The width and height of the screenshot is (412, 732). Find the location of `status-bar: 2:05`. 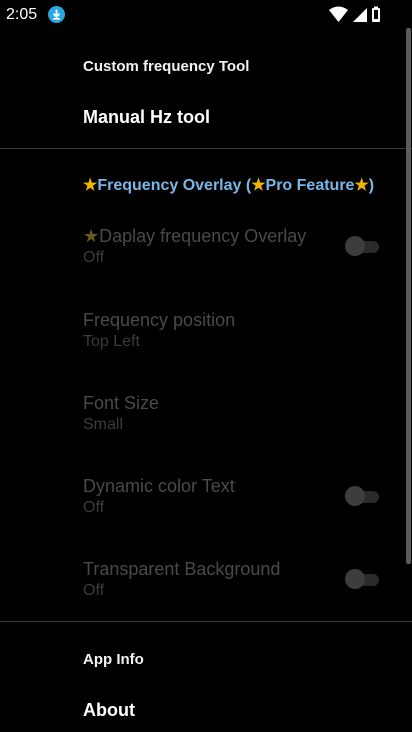

status-bar: 2:05 is located at coordinates (206, 14).